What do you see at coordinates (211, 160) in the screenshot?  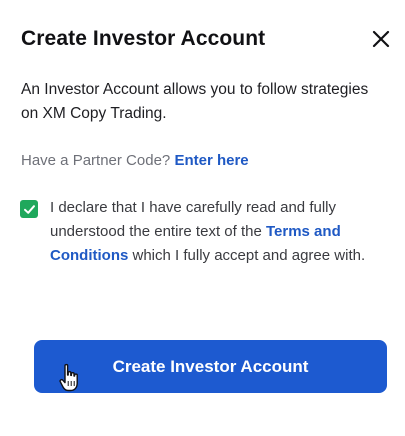 I see `enter-partner-code-link: Enter here` at bounding box center [211, 160].